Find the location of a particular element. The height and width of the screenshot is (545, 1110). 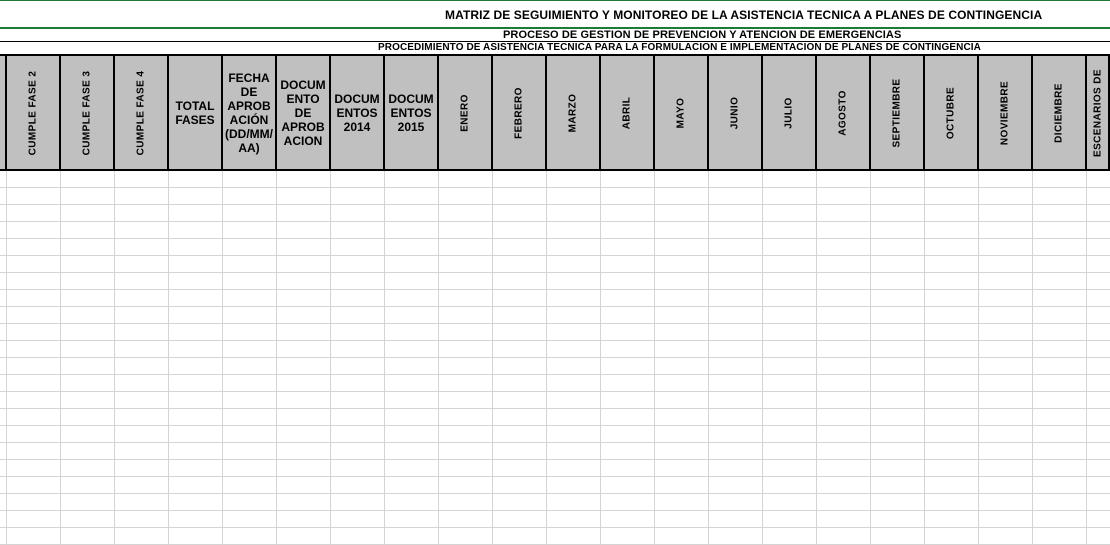

header-label: DICIEMBRE is located at coordinates (1059, 112).